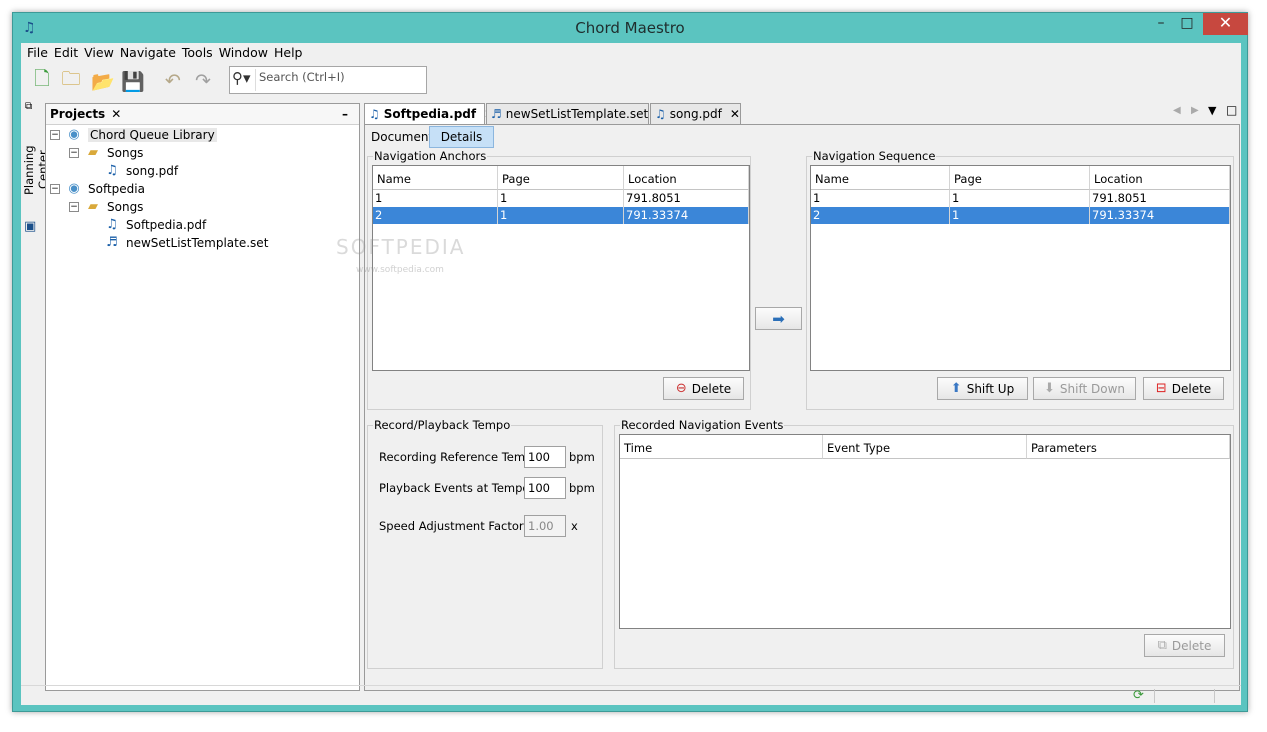 This screenshot has width=1267, height=732. I want to click on search-box: ⚲▾ Search (Ctrl+I), so click(328, 80).